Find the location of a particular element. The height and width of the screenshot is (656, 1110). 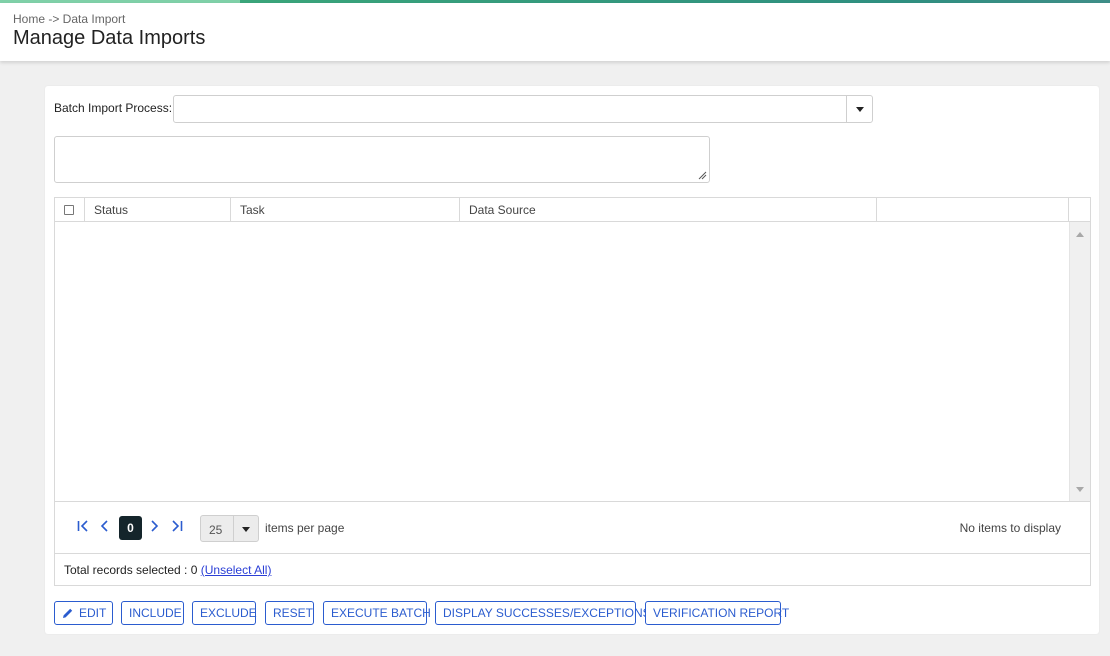

no-items-message: No items to display is located at coordinates (1010, 528).